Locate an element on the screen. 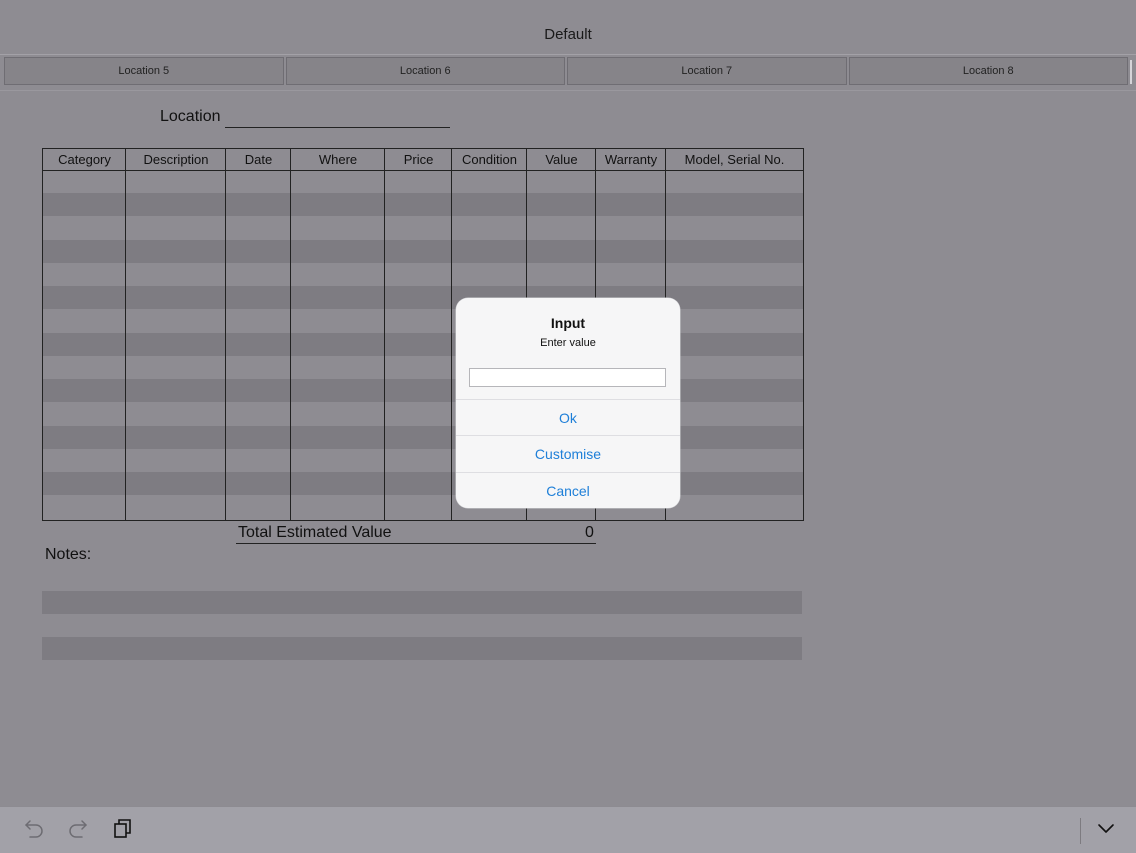 Image resolution: width=1136 pixels, height=853 pixels. location-label: Location is located at coordinates (190, 116).